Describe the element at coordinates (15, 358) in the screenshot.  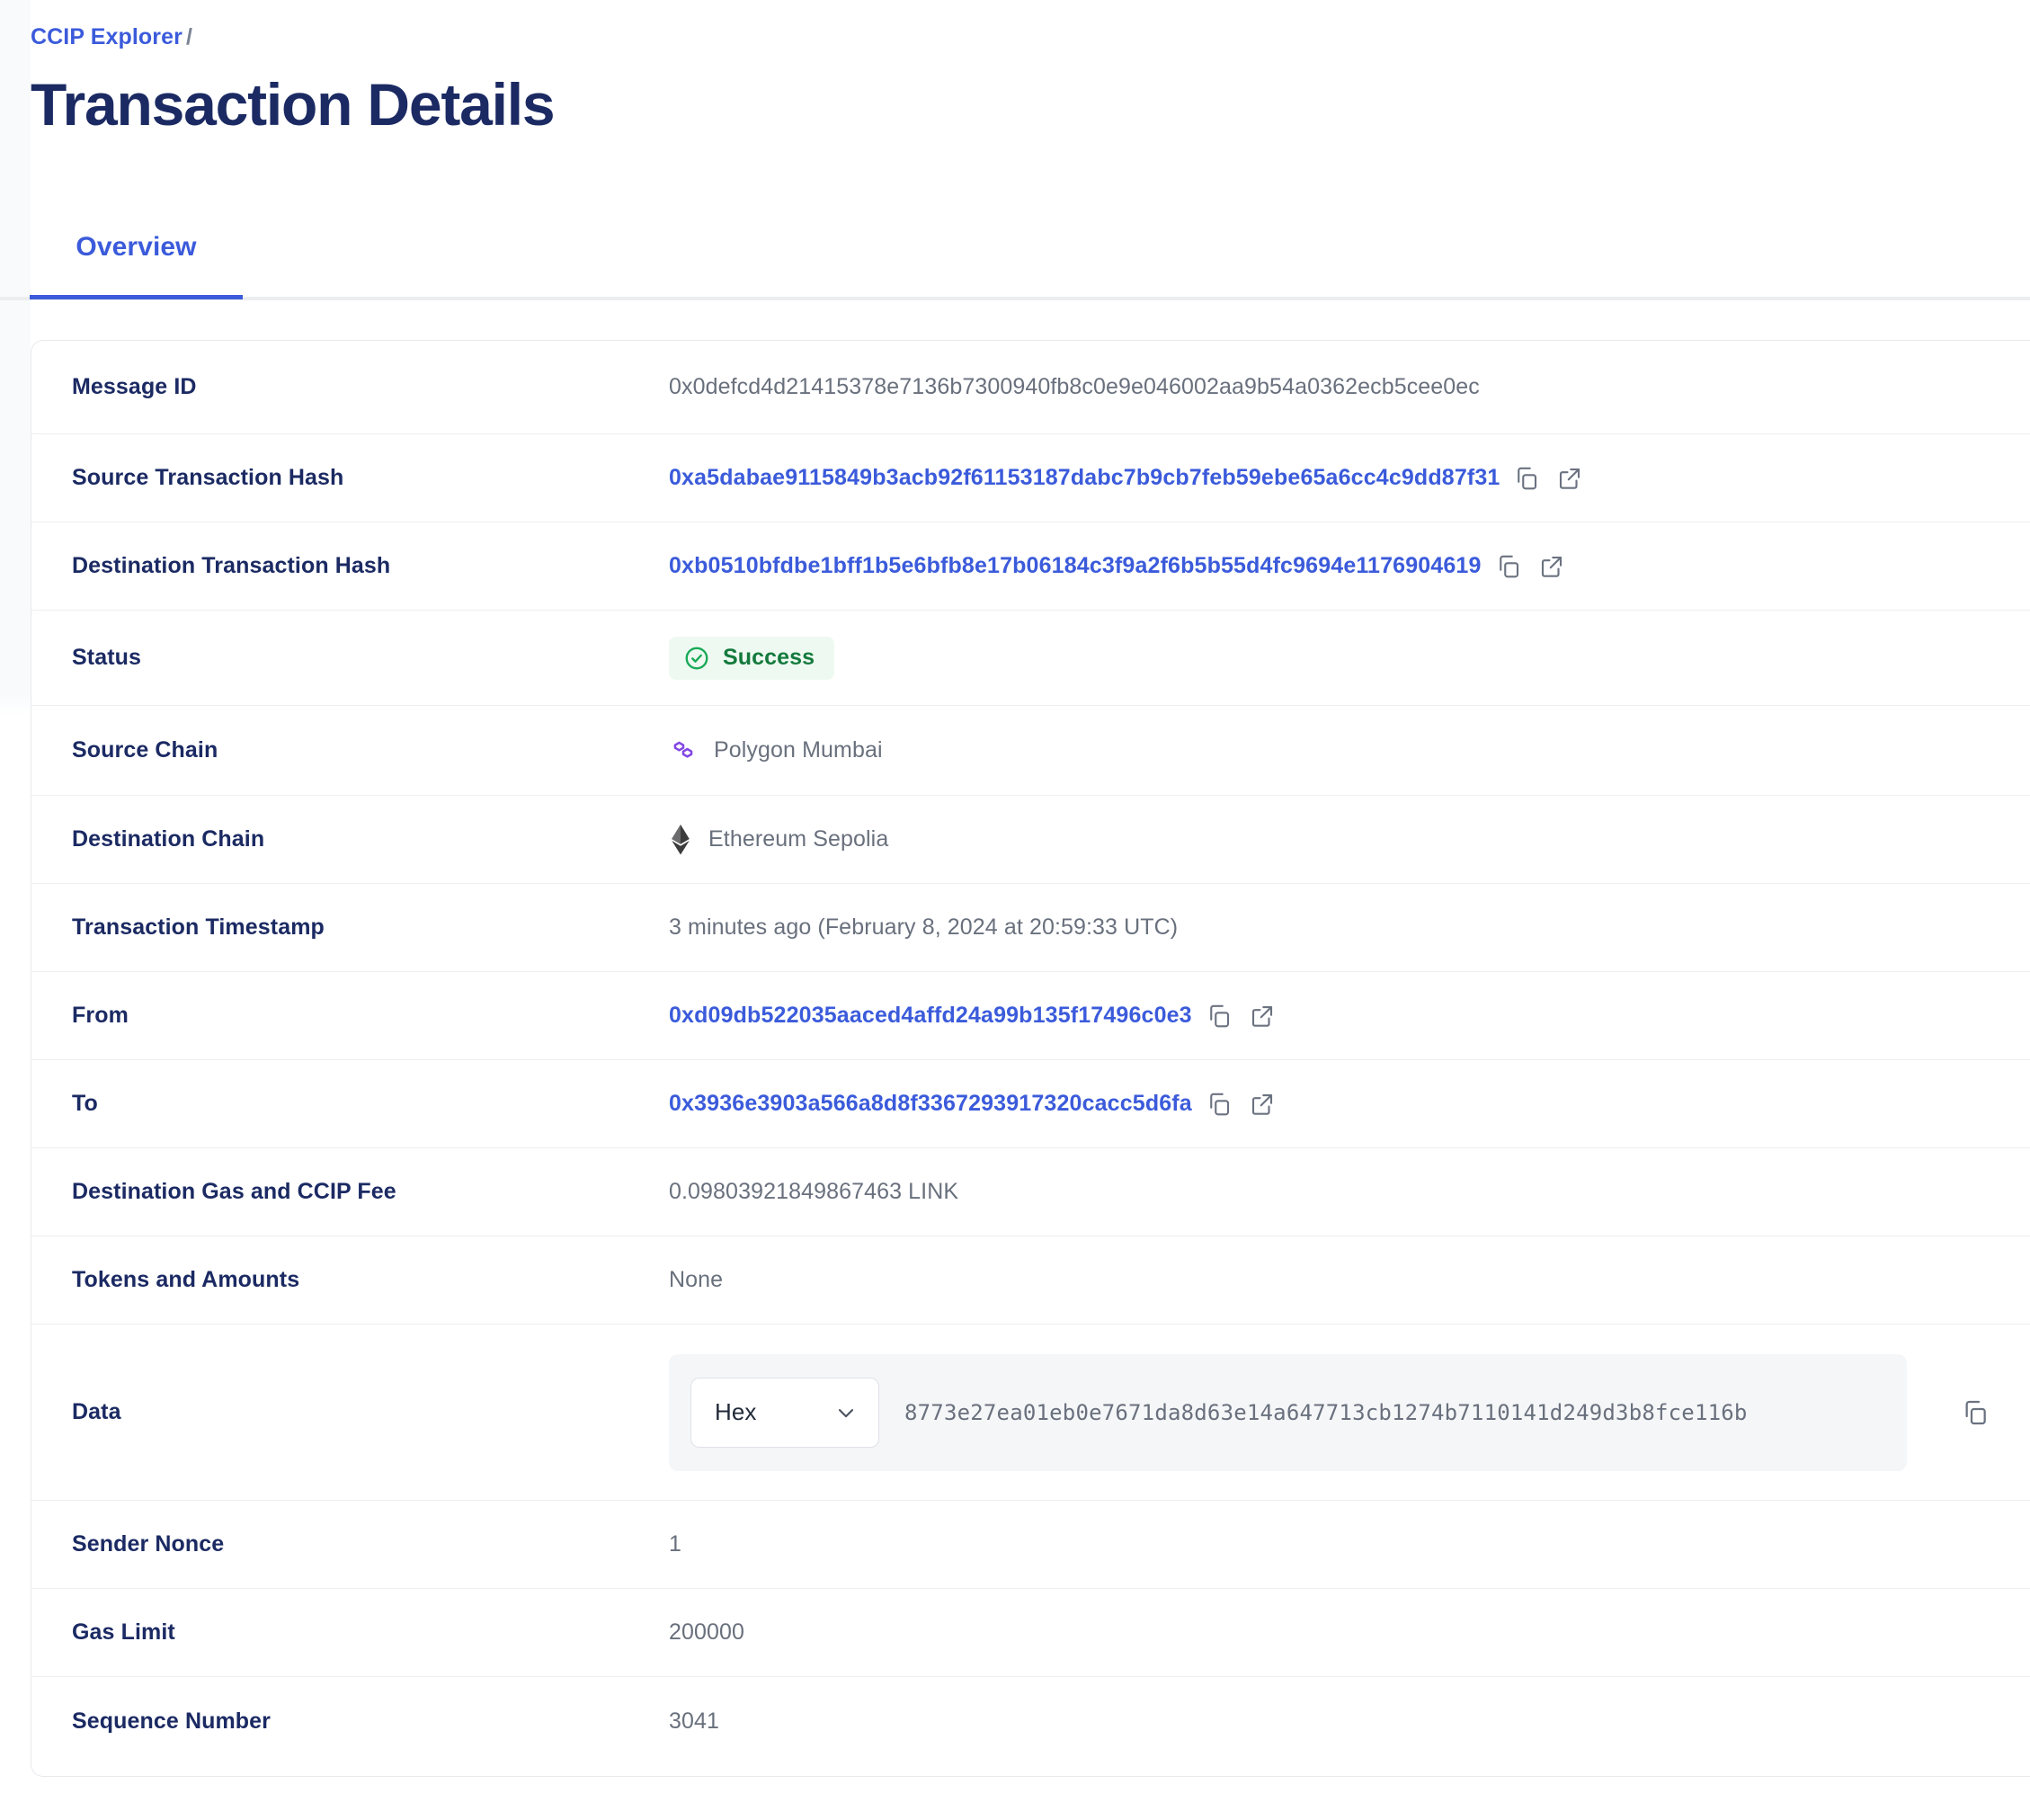
I see `page-background-strip` at that location.